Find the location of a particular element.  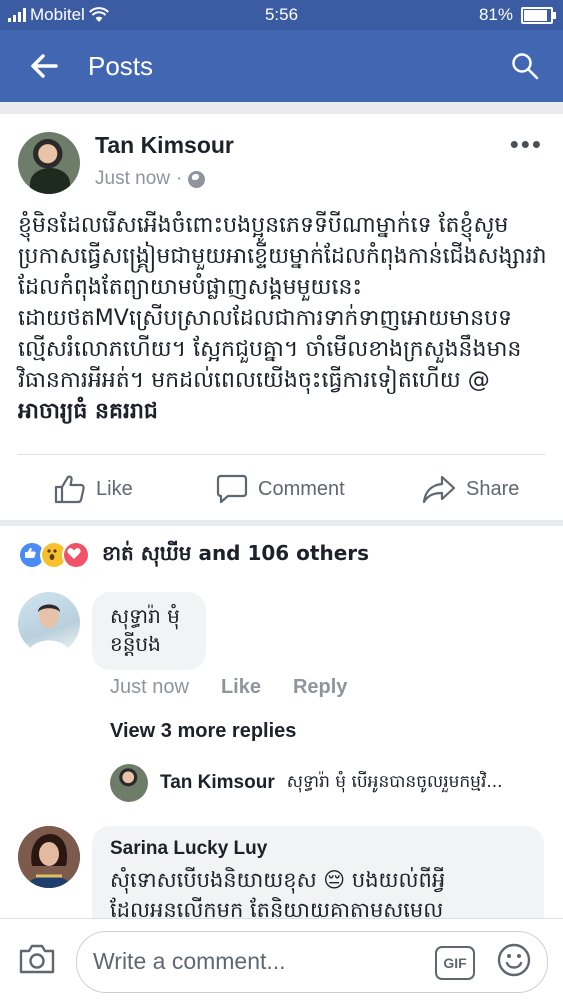

reactions-text: ខាត់ សុឃីម and 106 others is located at coordinates (236, 553).